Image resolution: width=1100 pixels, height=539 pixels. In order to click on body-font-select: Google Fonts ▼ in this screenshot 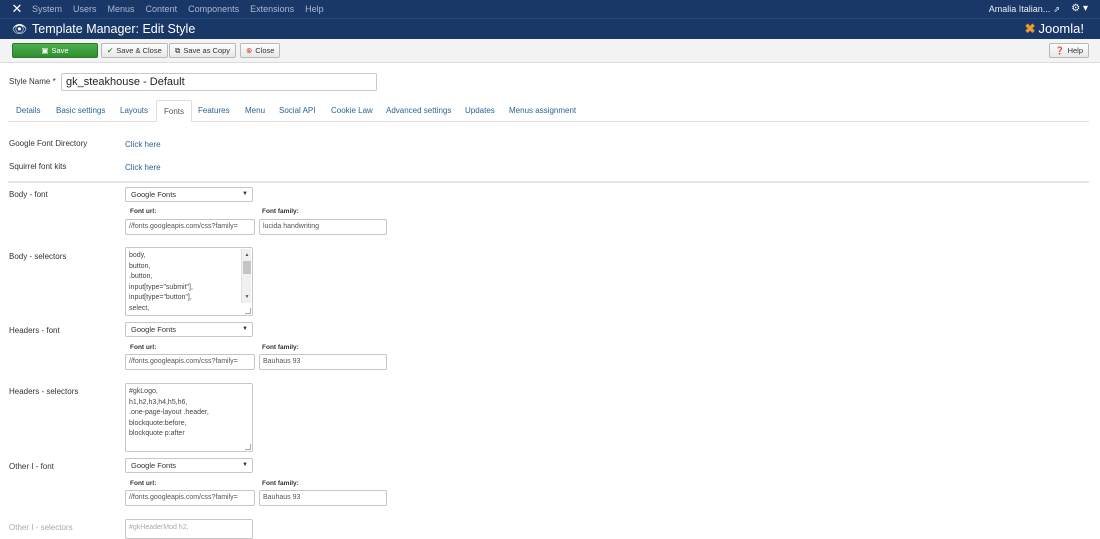, I will do `click(189, 194)`.